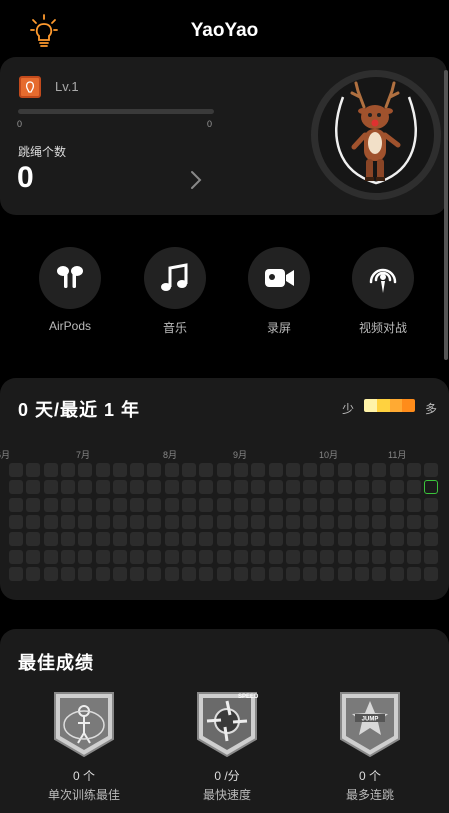  What do you see at coordinates (382, 328) in the screenshot?
I see `quick-action-label: 视频对战` at bounding box center [382, 328].